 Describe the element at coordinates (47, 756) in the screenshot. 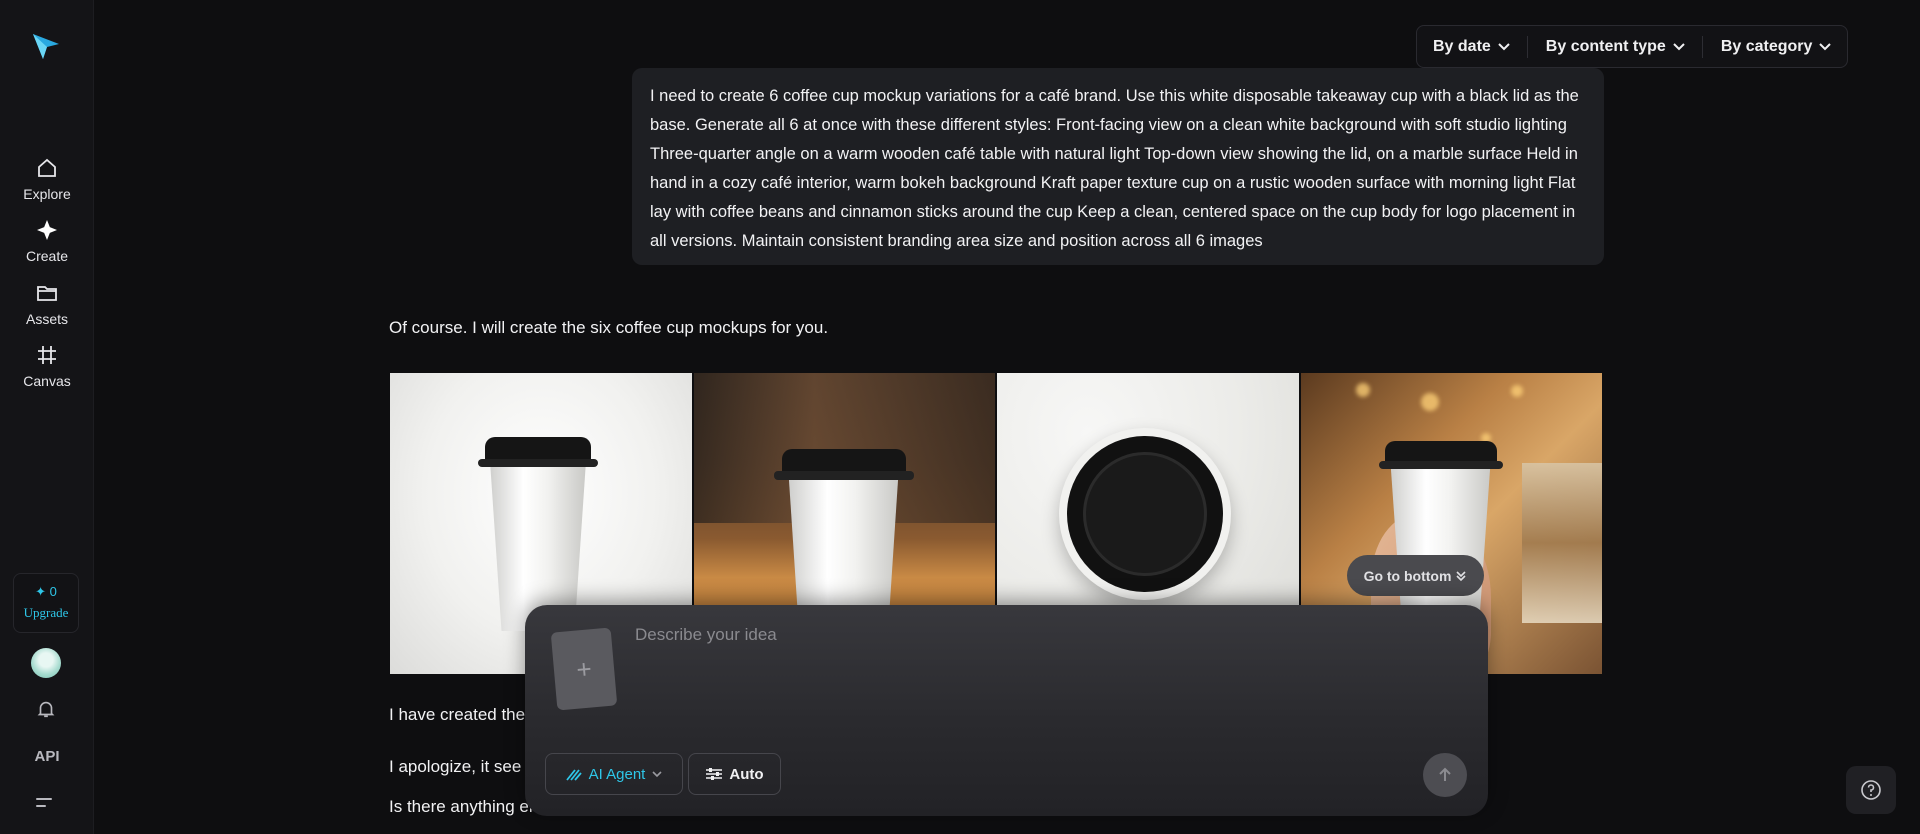

I see `api-link: API` at that location.